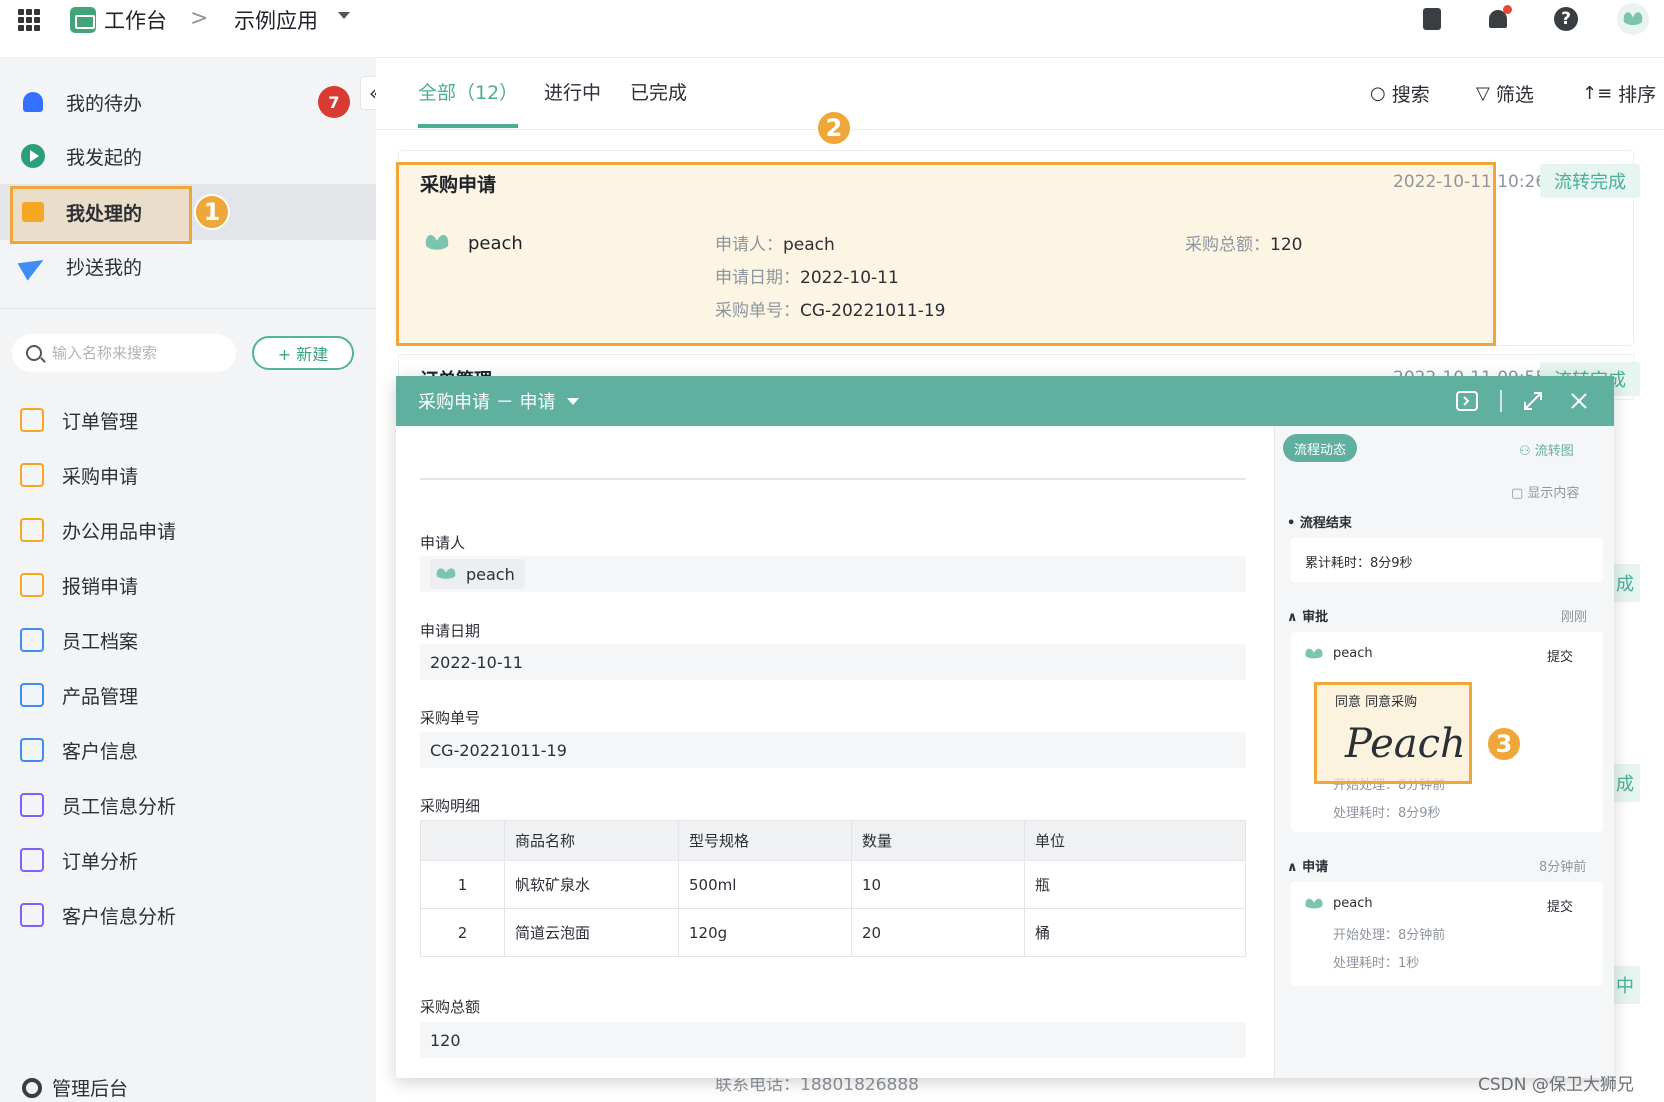  Describe the element at coordinates (1410, 95) in the screenshot. I see `search-label: 搜索` at that location.